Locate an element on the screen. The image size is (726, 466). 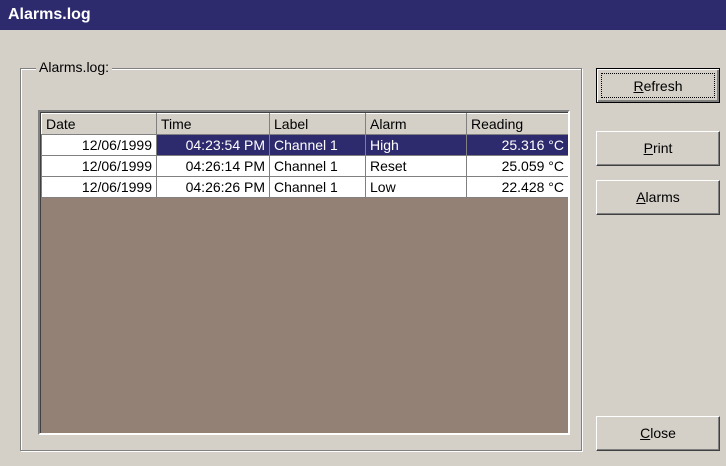
print-label: rint is located at coordinates (662, 148).